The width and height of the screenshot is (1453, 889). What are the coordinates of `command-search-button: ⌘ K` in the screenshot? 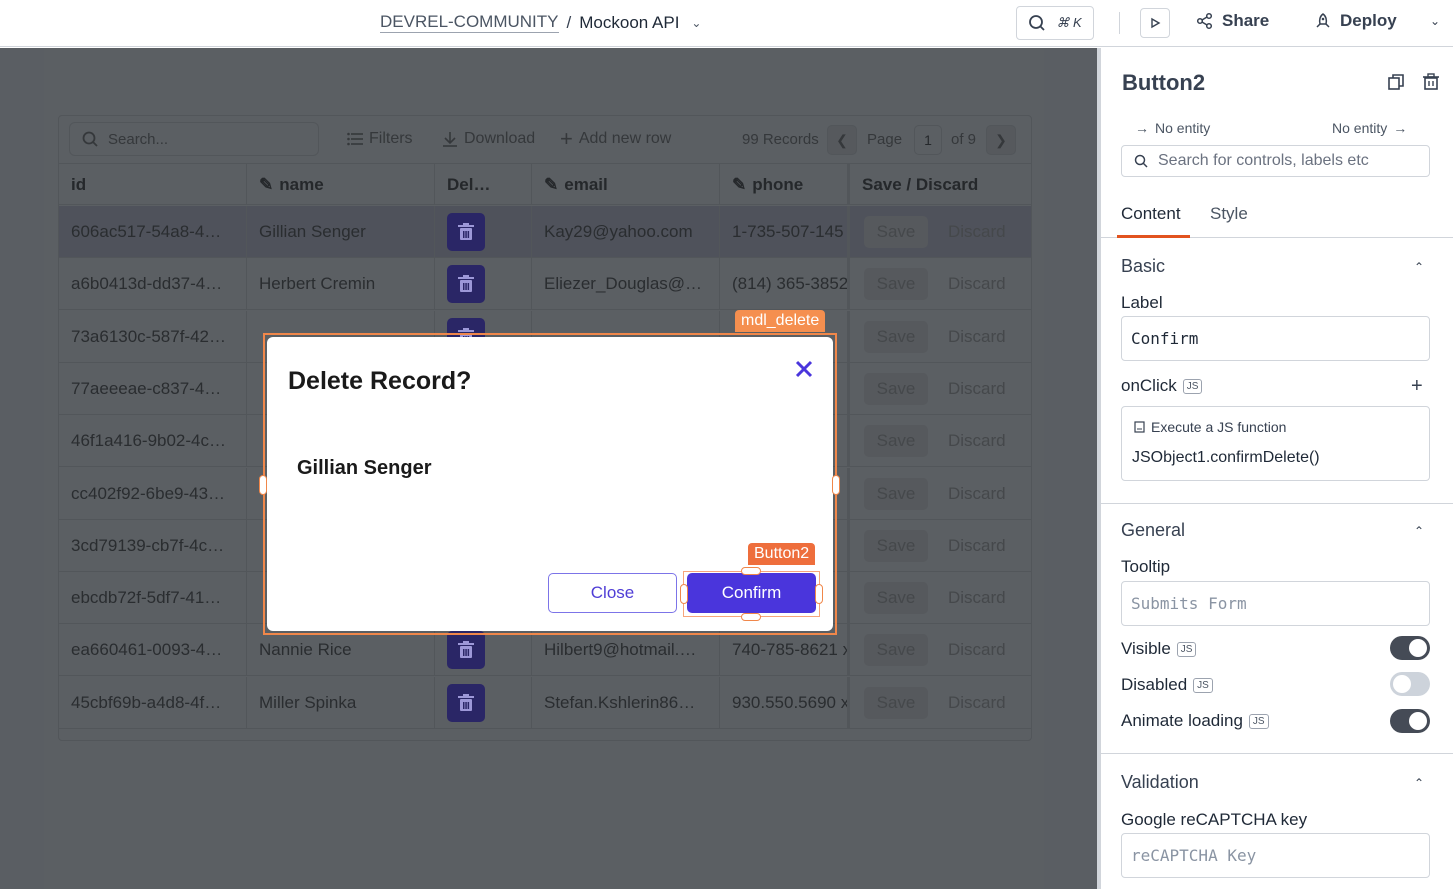 It's located at (1055, 23).